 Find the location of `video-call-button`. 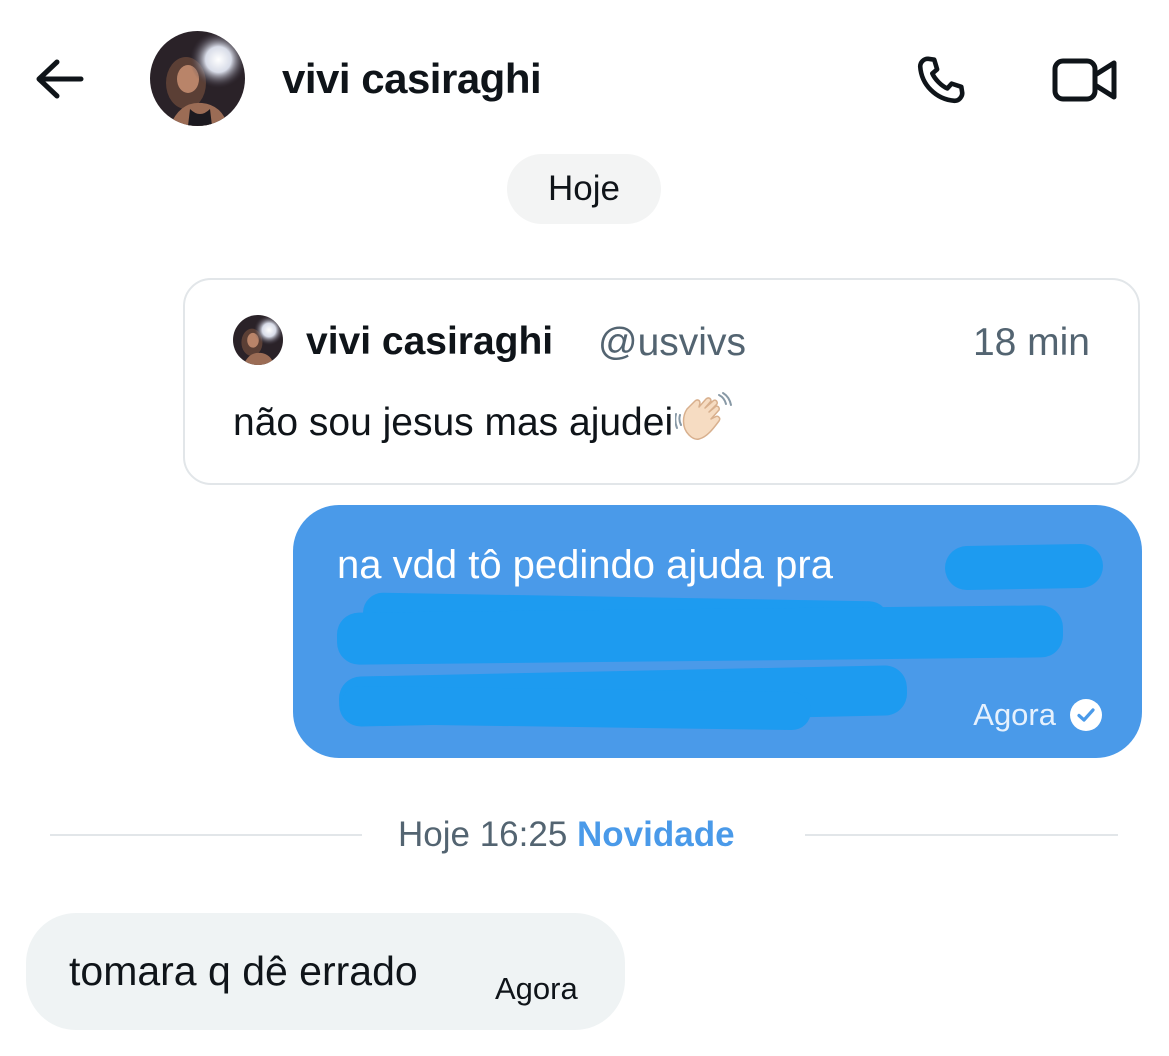

video-call-button is located at coordinates (1085, 80).